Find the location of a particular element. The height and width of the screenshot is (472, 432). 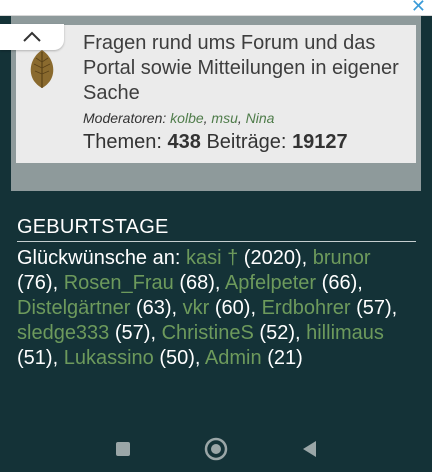

collapse-button is located at coordinates (32, 37).